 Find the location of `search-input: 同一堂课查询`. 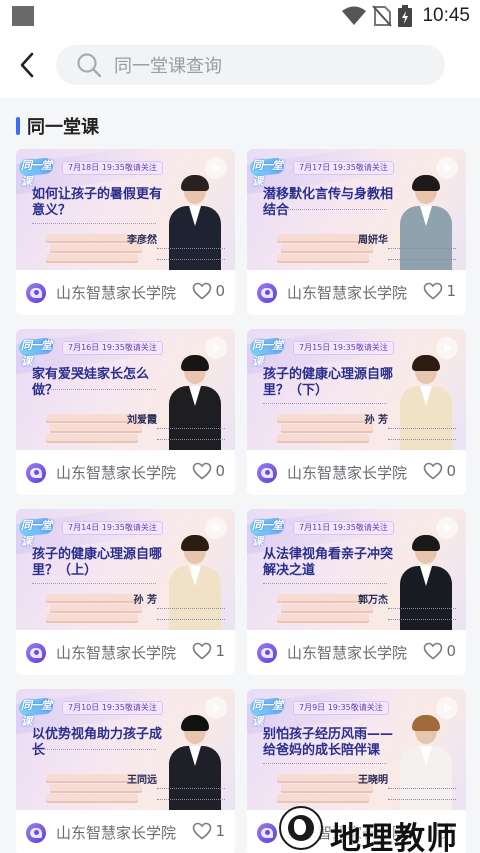

search-input: 同一堂课查询 is located at coordinates (250, 65).